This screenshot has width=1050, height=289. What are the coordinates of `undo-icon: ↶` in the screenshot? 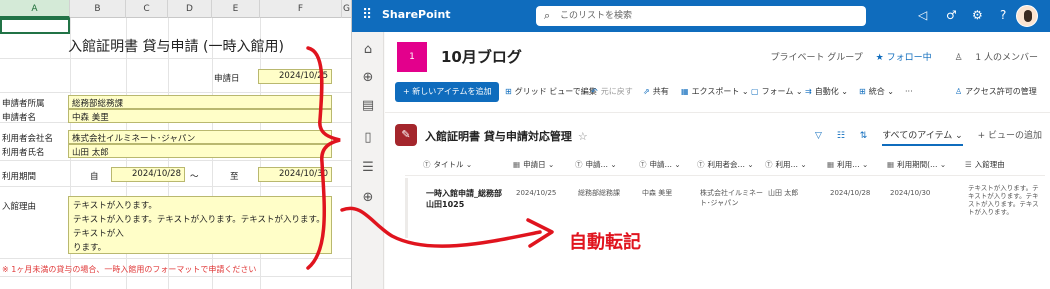 It's located at (594, 91).